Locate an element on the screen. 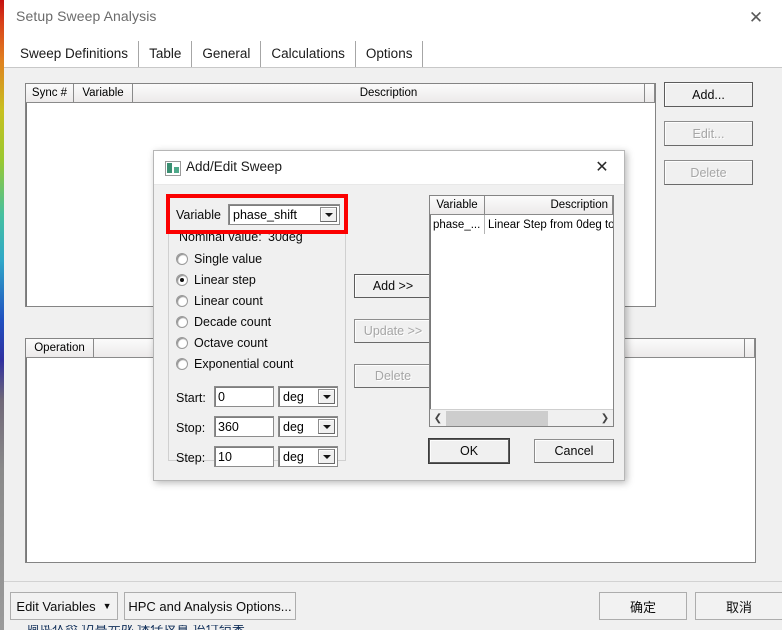  column-header-spacer is located at coordinates (650, 93).